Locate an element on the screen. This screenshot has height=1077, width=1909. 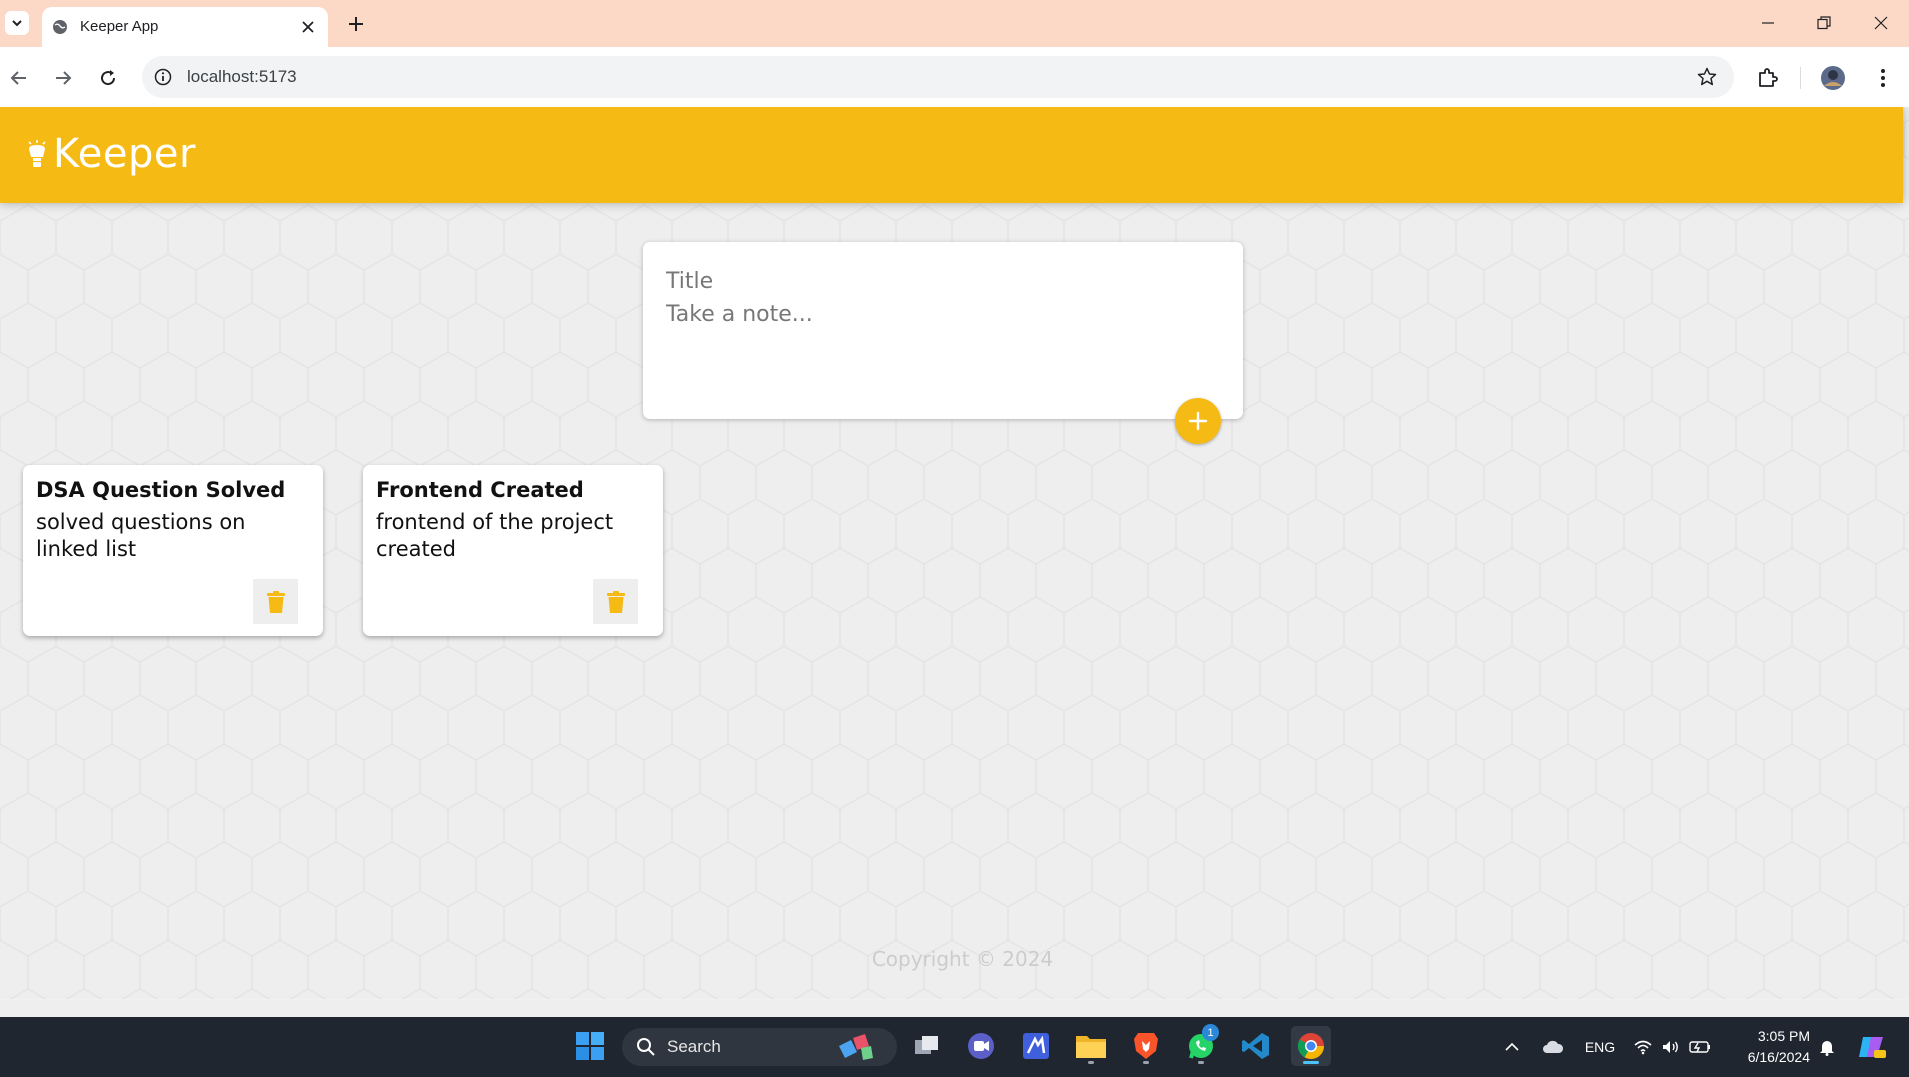
video-call-icon is located at coordinates (981, 1046).